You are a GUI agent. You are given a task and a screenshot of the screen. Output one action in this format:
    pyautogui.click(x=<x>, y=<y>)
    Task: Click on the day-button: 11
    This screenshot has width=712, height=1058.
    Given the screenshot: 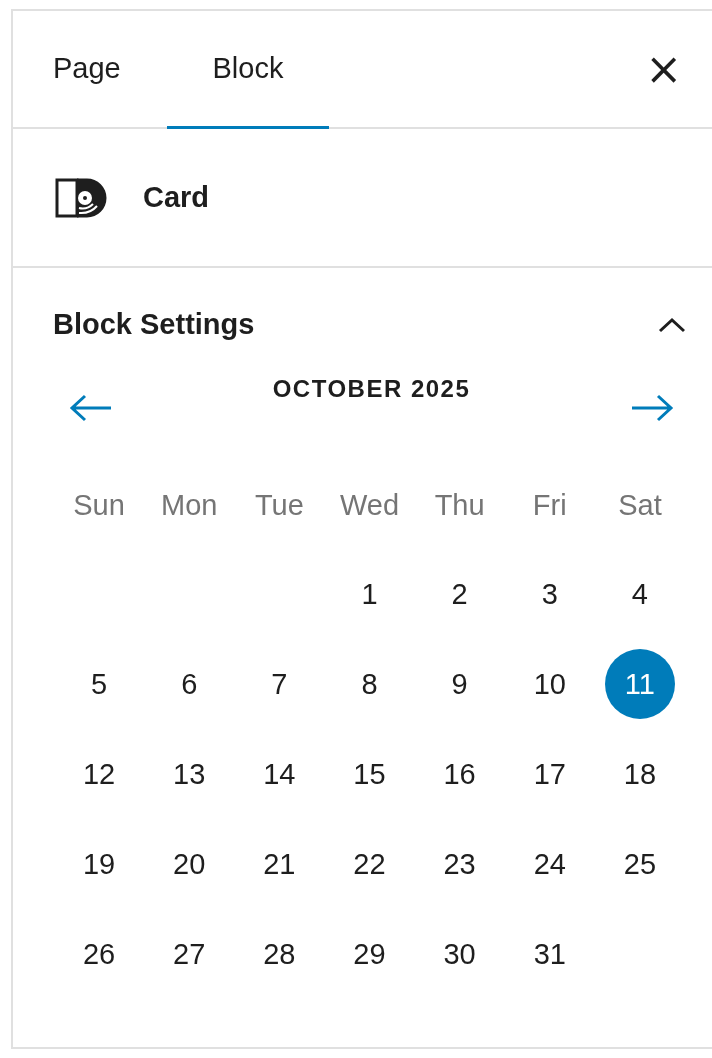 What is the action you would take?
    pyautogui.click(x=639, y=684)
    